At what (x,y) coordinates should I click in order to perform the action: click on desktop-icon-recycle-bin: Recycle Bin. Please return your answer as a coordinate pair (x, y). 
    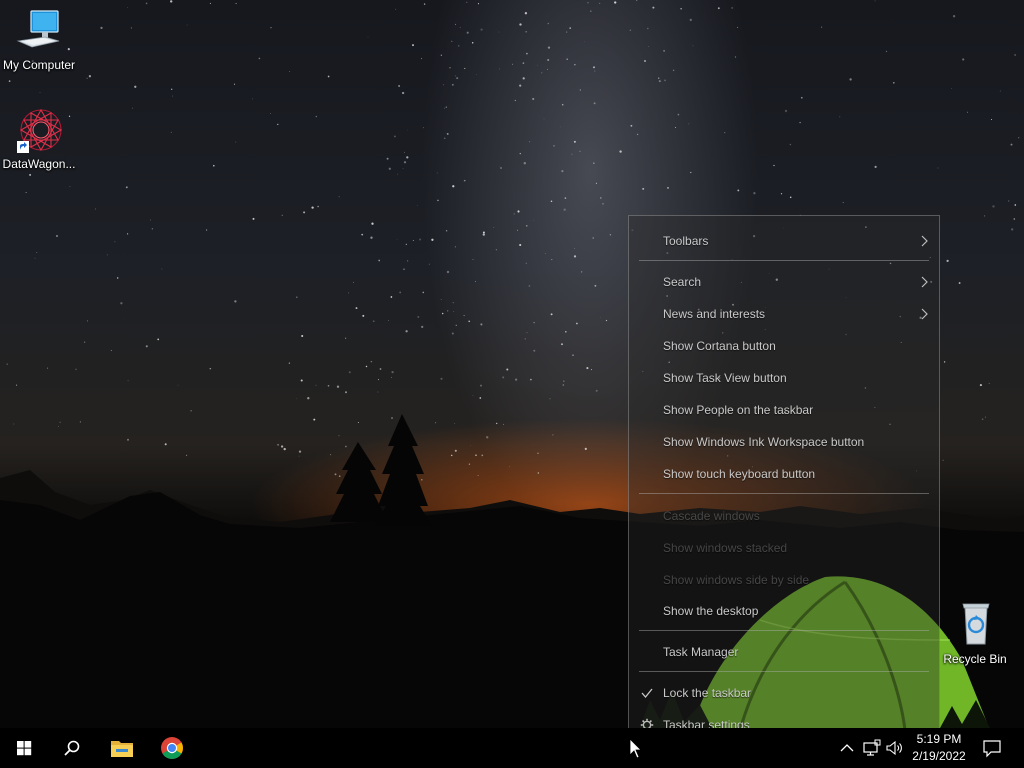
    Looking at the image, I should click on (975, 634).